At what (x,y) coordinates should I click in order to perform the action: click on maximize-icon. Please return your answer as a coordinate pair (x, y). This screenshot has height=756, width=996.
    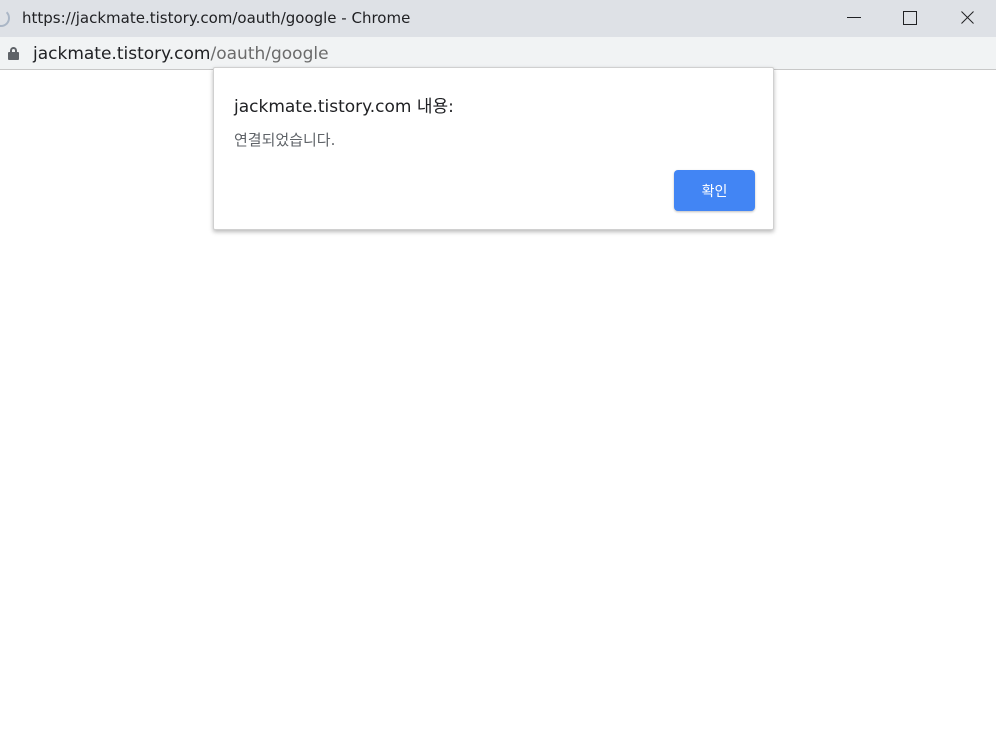
    Looking at the image, I should click on (910, 18).